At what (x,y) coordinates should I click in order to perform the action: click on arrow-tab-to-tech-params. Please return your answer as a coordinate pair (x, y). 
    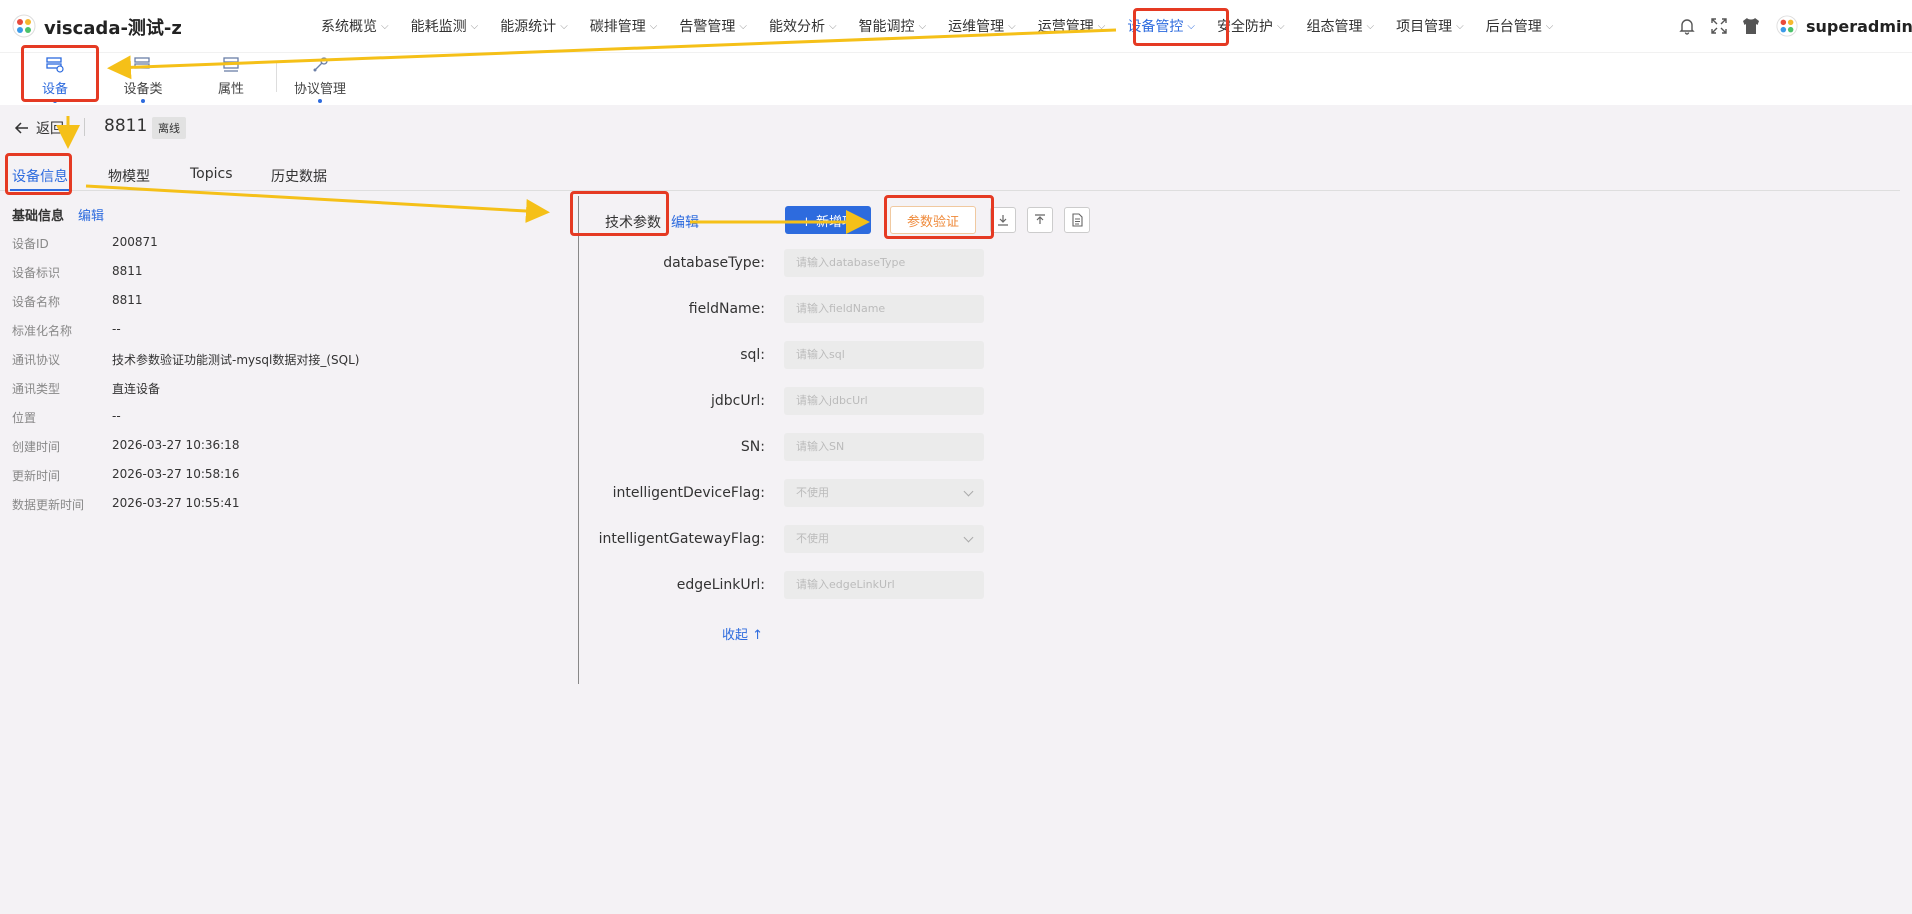
    Looking at the image, I should click on (317, 203).